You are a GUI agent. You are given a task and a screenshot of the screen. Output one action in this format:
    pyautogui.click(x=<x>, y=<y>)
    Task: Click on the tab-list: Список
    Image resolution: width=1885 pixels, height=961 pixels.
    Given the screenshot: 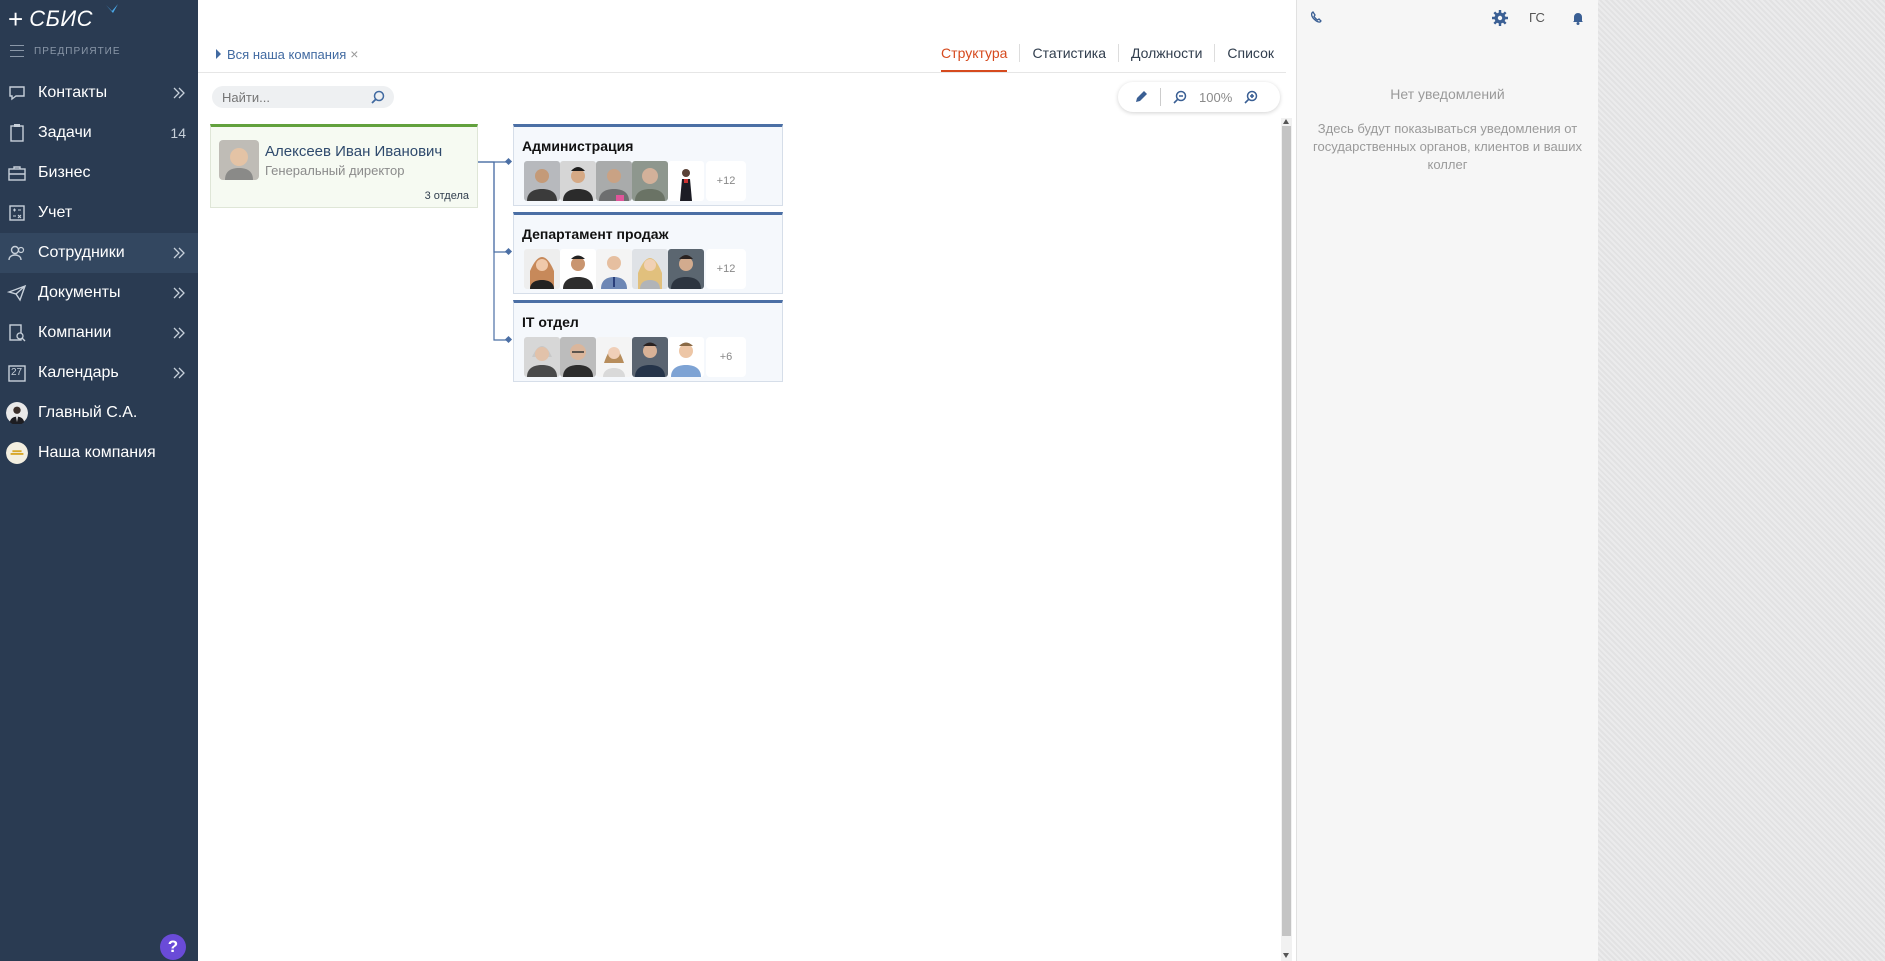 What is the action you would take?
    pyautogui.click(x=1250, y=53)
    